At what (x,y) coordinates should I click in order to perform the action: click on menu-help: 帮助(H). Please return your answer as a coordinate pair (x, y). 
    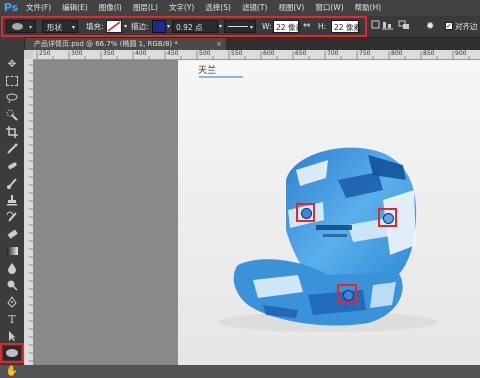
    Looking at the image, I should click on (368, 8).